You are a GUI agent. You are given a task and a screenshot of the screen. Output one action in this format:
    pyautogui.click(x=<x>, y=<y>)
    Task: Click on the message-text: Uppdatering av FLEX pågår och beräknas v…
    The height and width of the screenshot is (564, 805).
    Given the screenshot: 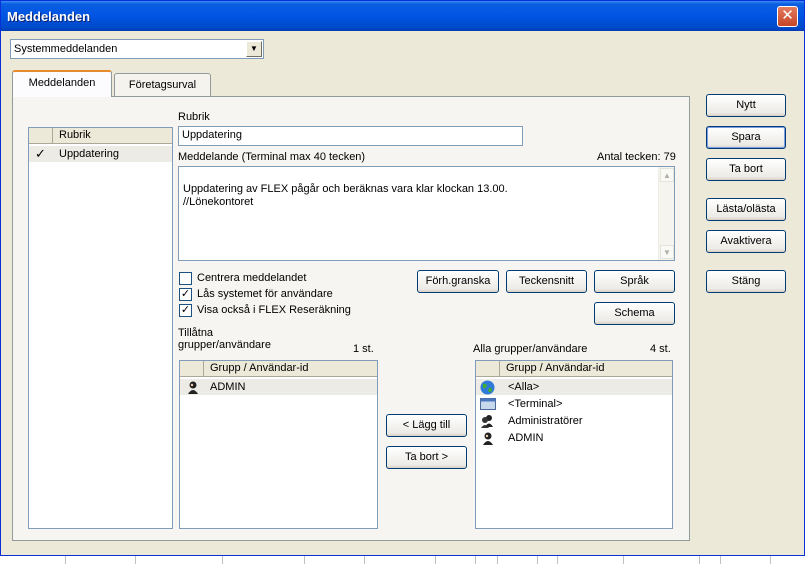 What is the action you would take?
    pyautogui.click(x=345, y=195)
    